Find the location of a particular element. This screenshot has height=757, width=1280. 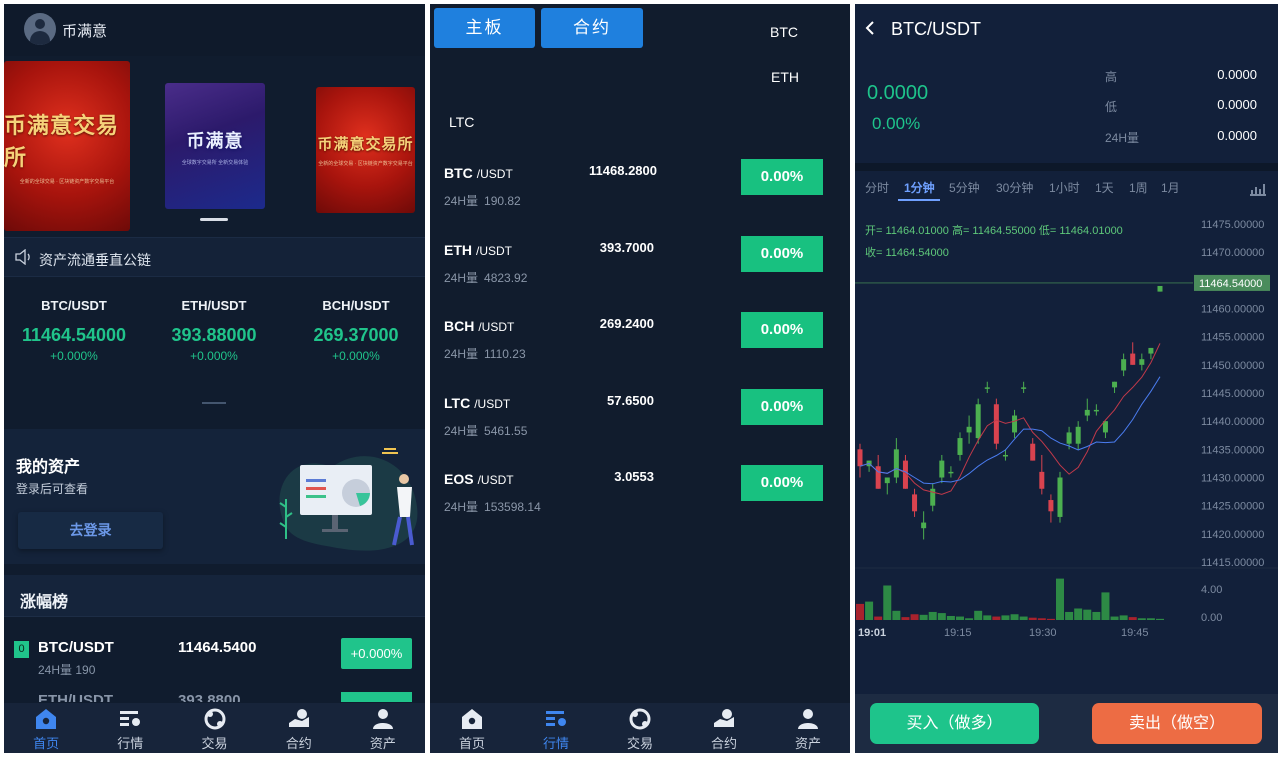

home-header: 币满意 is located at coordinates (214, 30).